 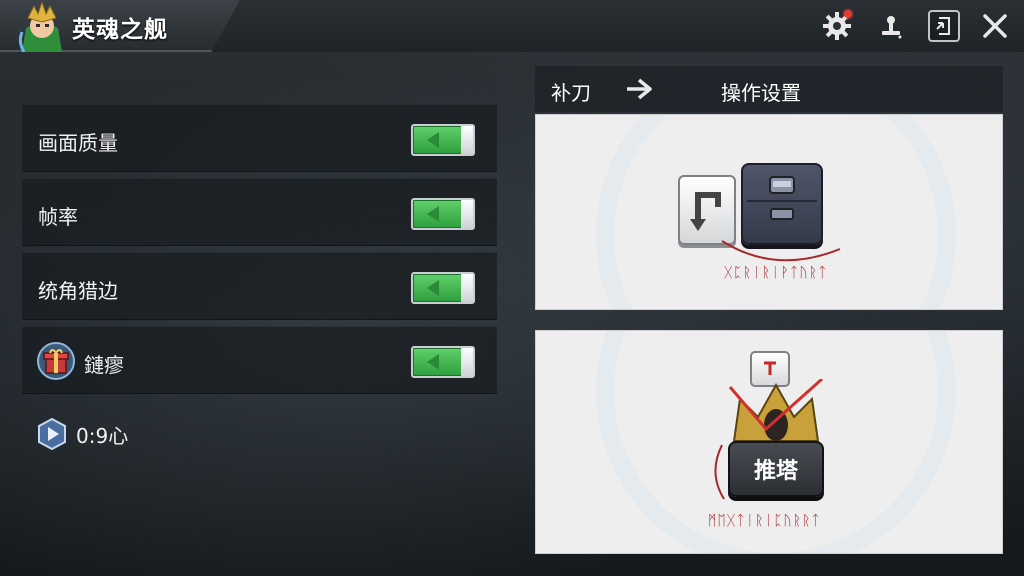 What do you see at coordinates (52, 434) in the screenshot?
I see `play-badge-icon` at bounding box center [52, 434].